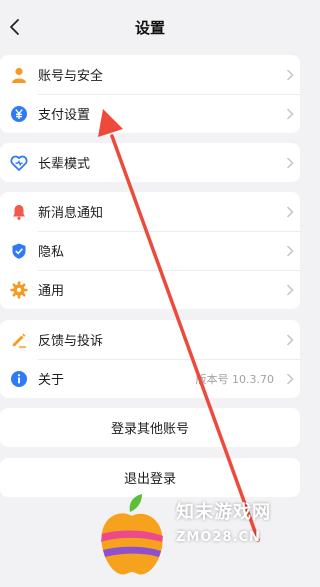 This screenshot has height=587, width=320. I want to click on notifications-label: 新消息通知, so click(71, 213).